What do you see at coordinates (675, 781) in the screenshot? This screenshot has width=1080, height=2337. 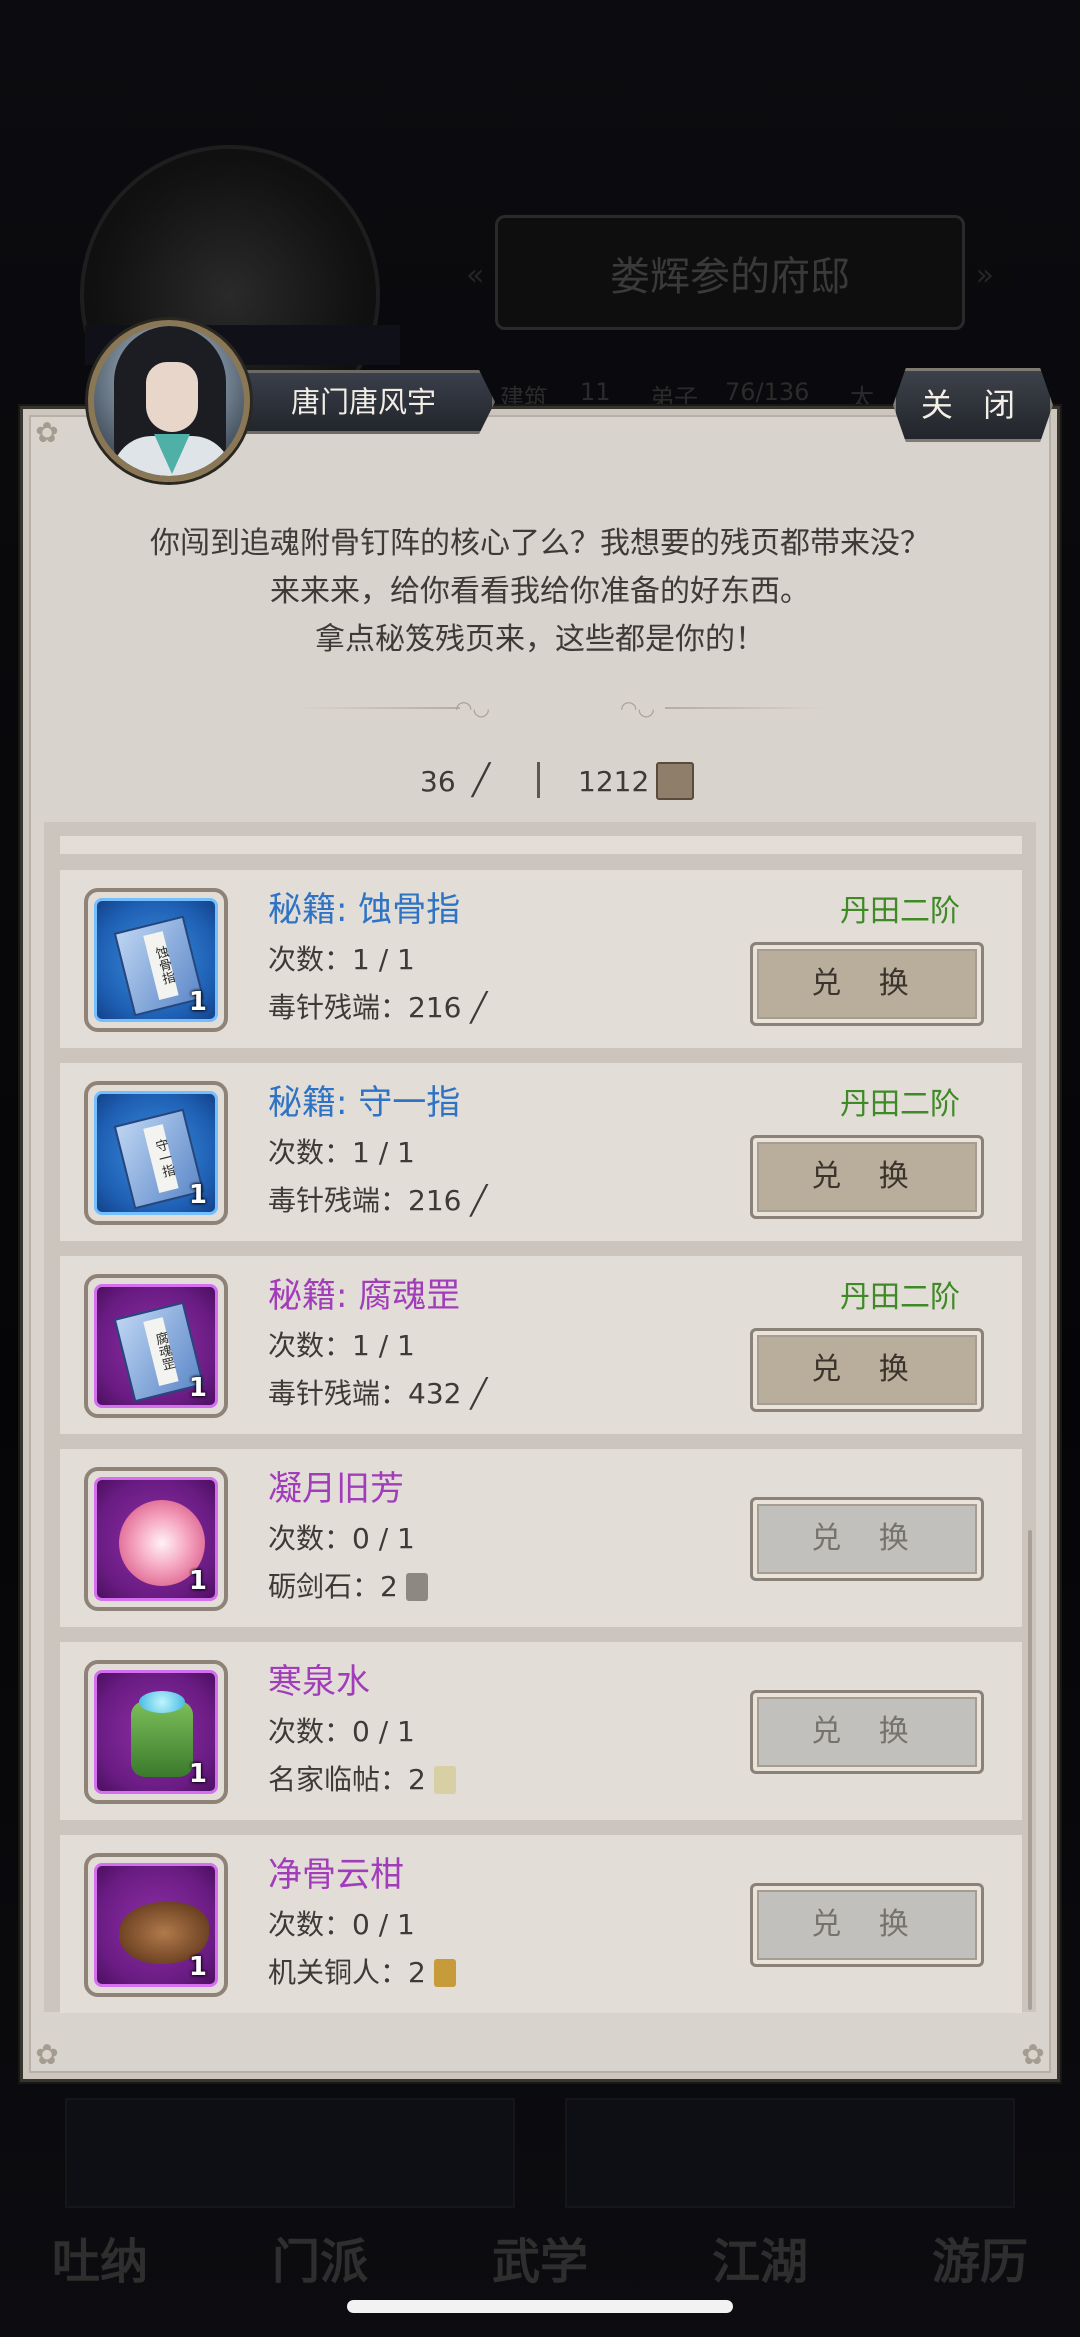 I see `scroll-fragment-icon` at bounding box center [675, 781].